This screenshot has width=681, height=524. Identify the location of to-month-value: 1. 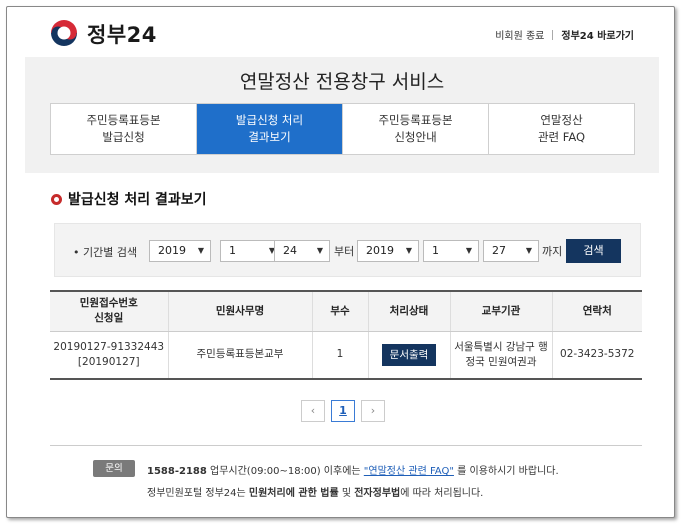
(435, 250).